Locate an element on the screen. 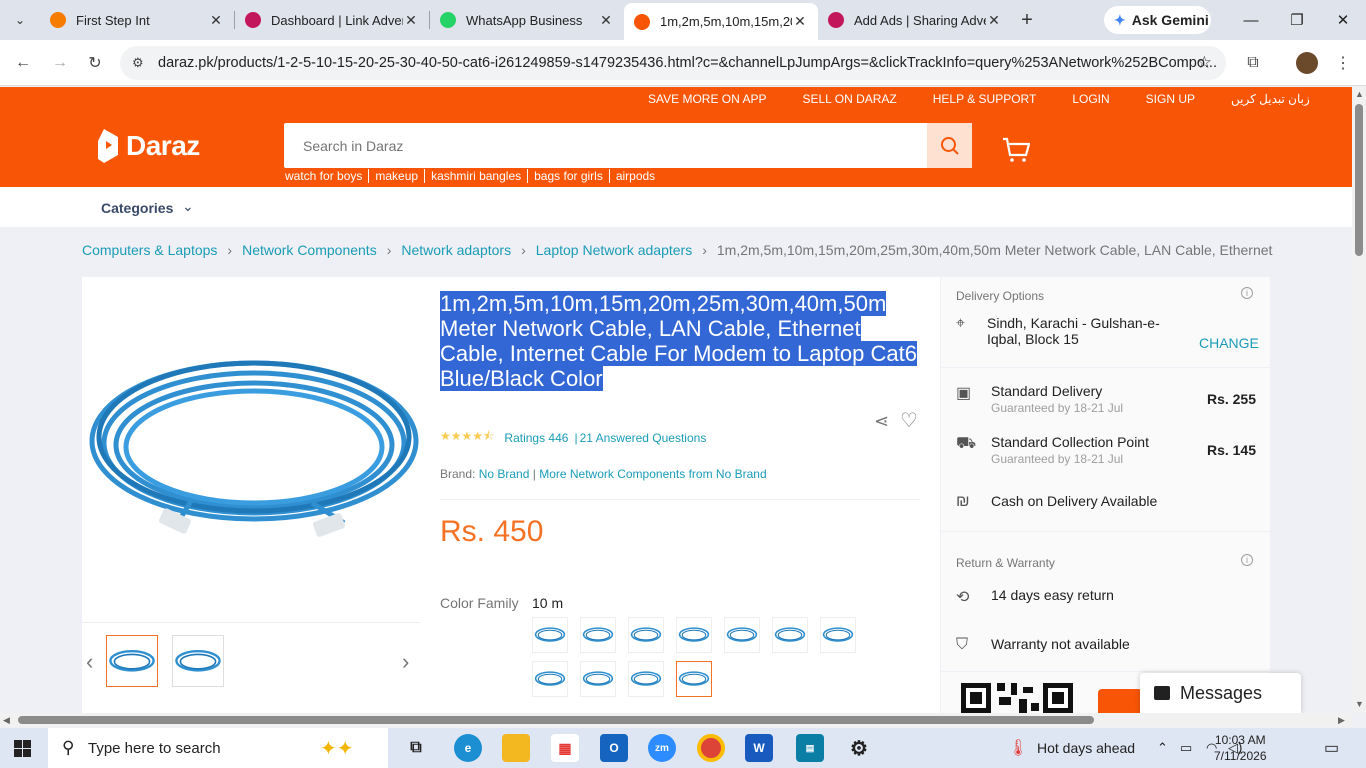  header-link: SELL ON DARAZ is located at coordinates (849, 99).